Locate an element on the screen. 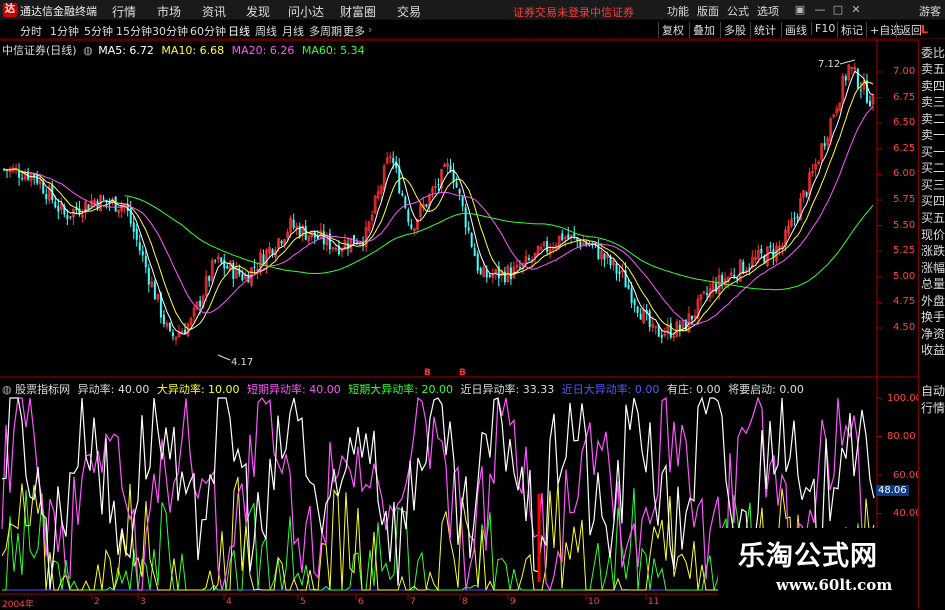 Image resolution: width=945 pixels, height=610 pixels. panel-item-turnover: 换手 is located at coordinates (932, 317).